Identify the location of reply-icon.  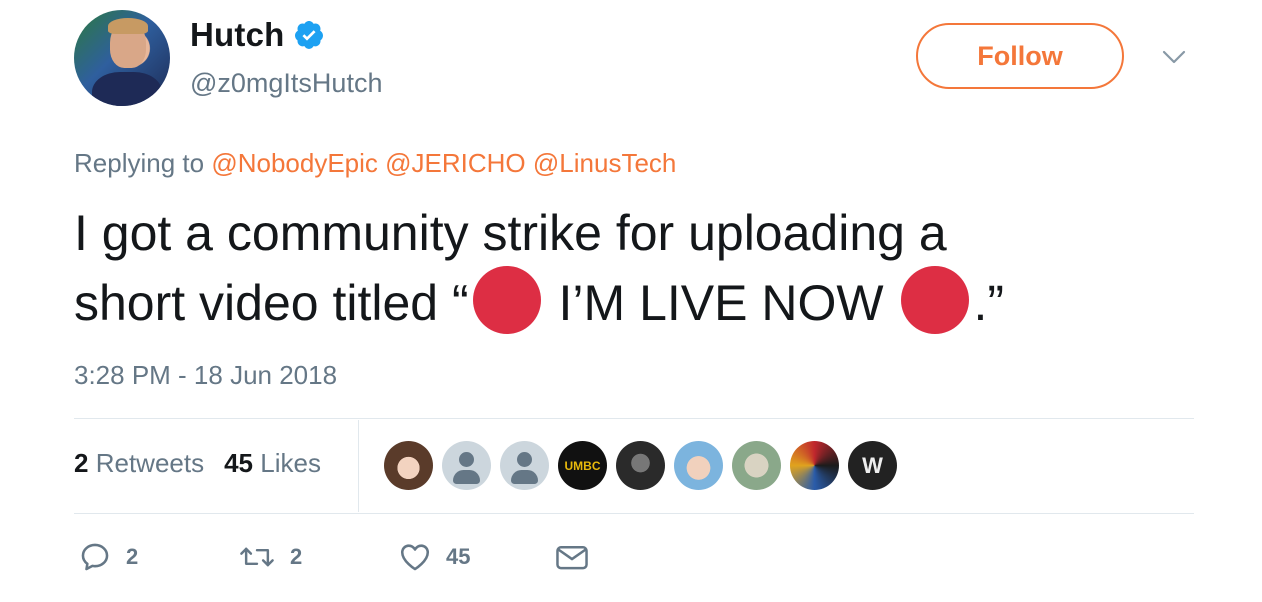
(95, 557).